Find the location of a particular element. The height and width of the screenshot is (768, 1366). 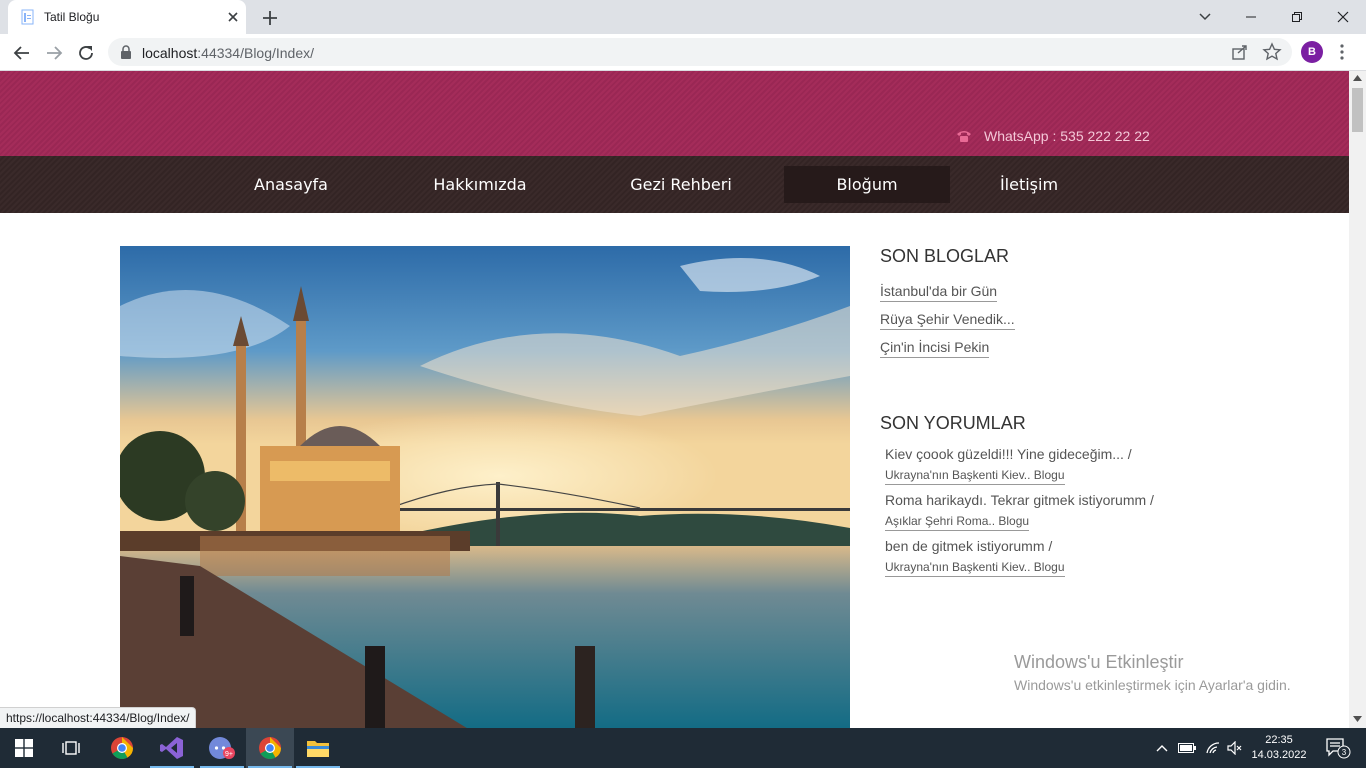

nav-item-iletisim: İletişim is located at coordinates (1029, 184).